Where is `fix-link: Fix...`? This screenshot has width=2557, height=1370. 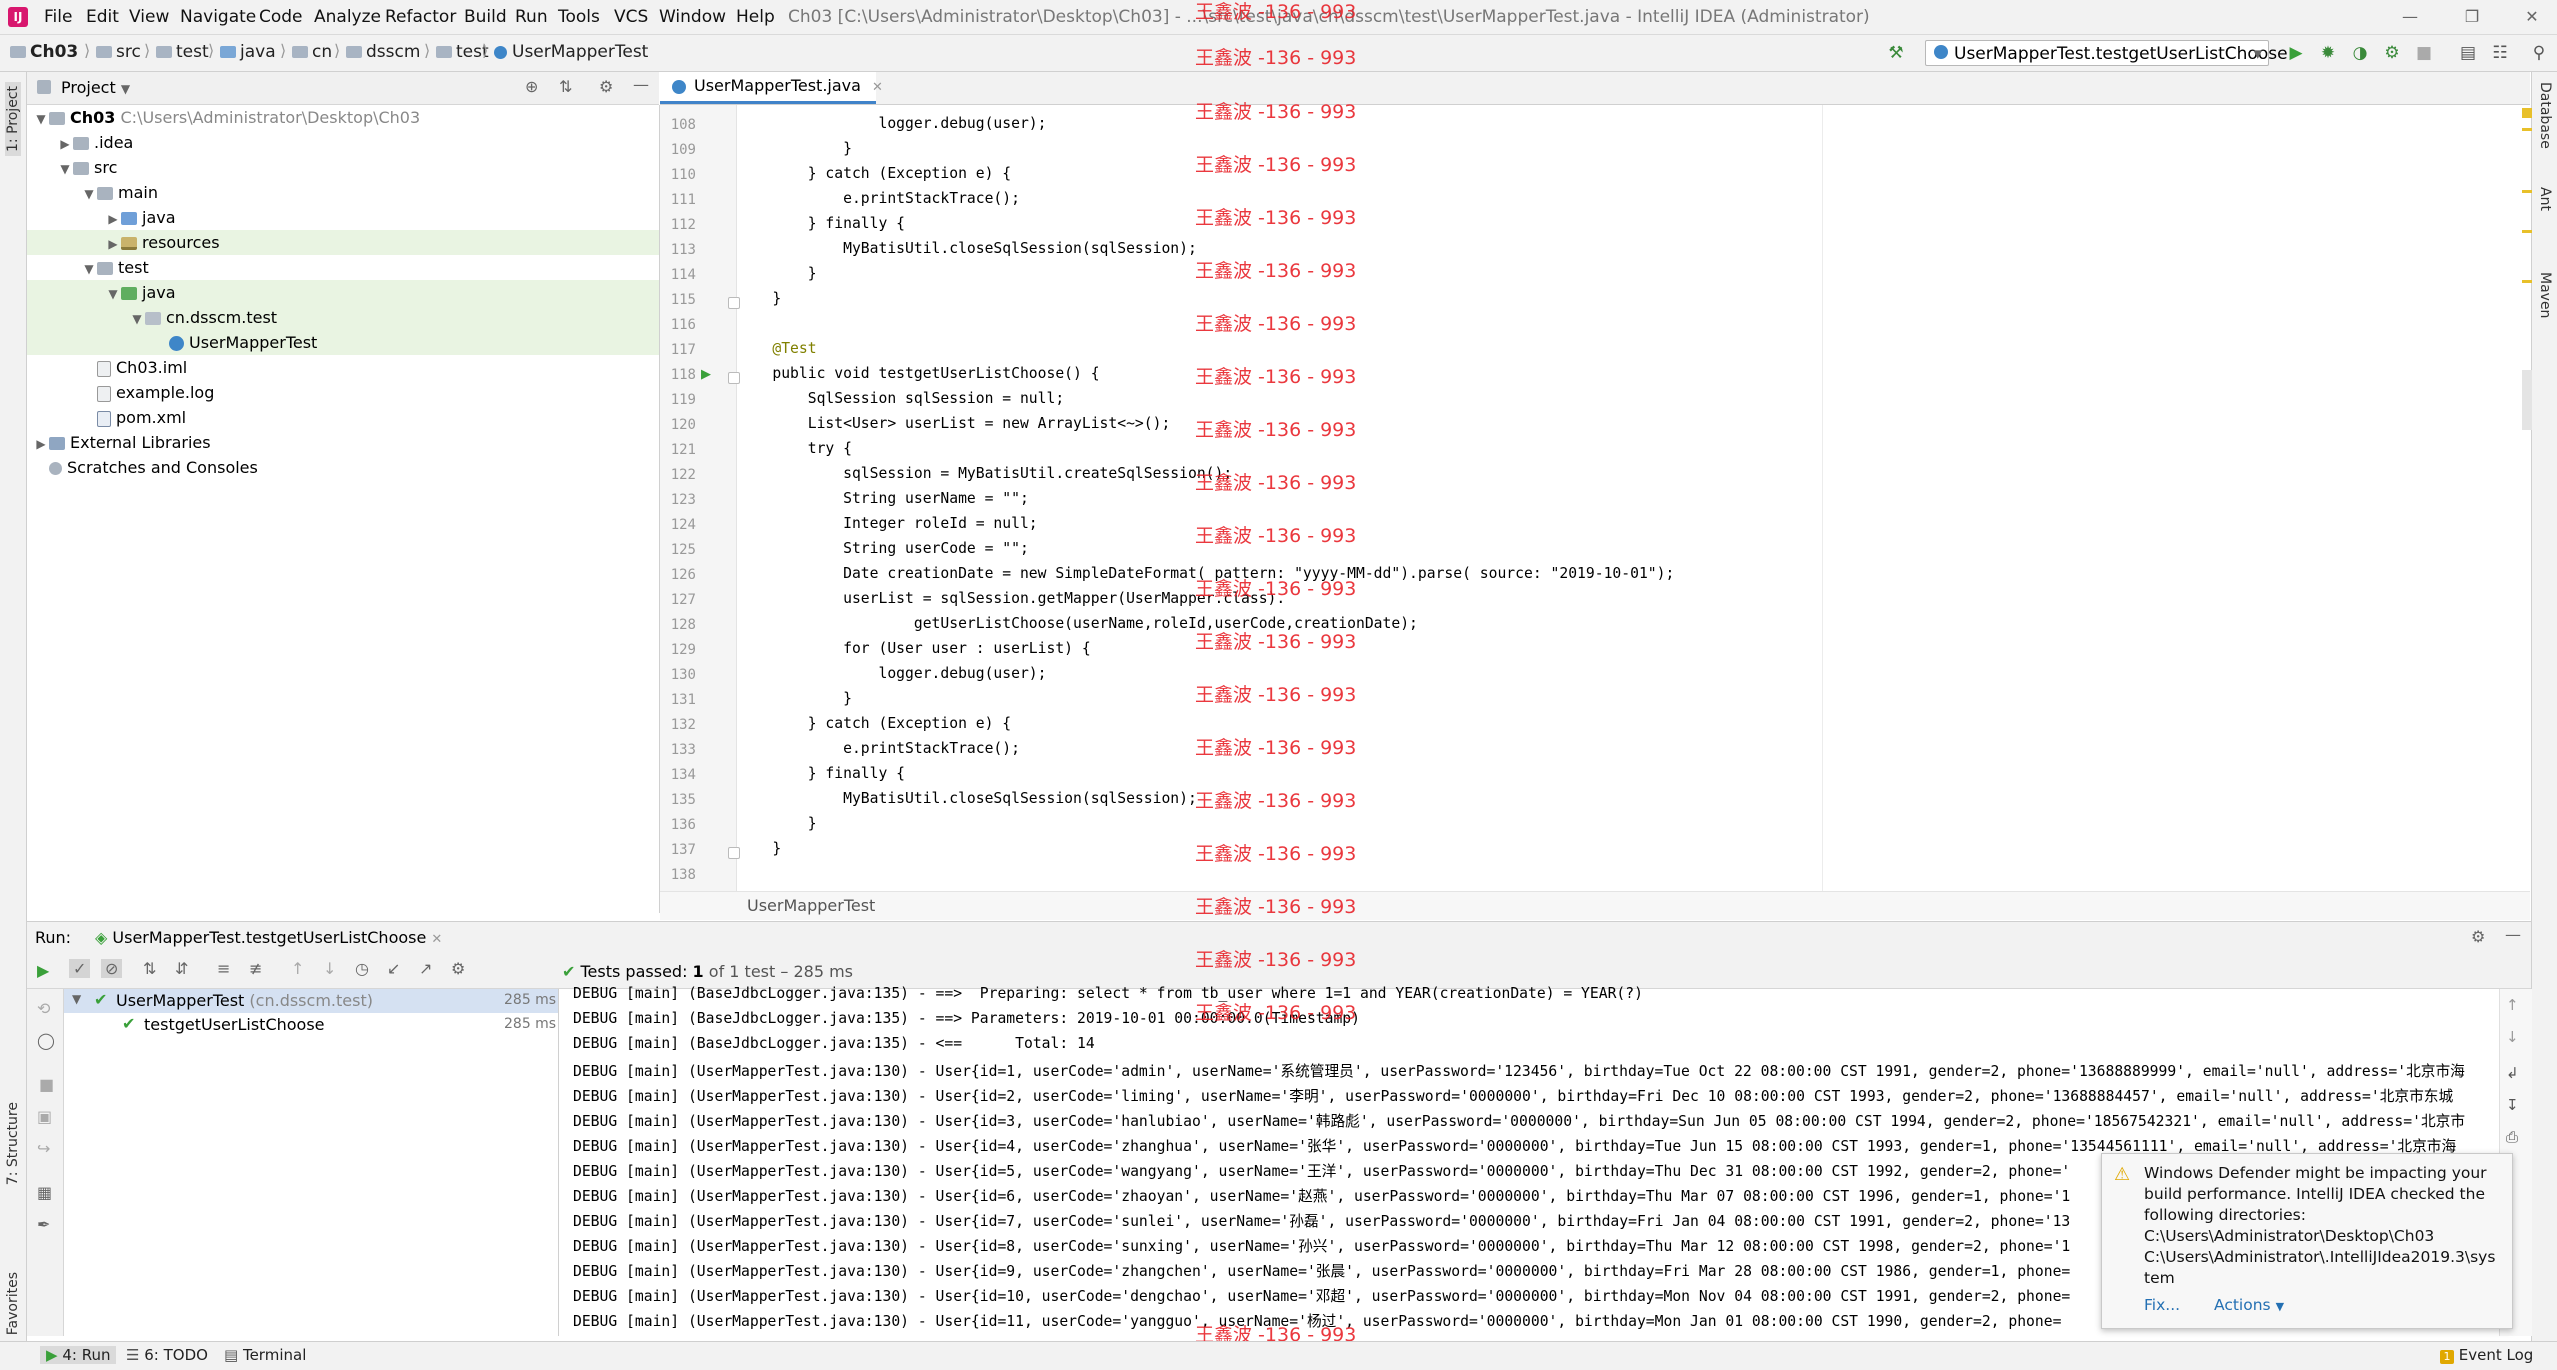 fix-link: Fix... is located at coordinates (2162, 1305).